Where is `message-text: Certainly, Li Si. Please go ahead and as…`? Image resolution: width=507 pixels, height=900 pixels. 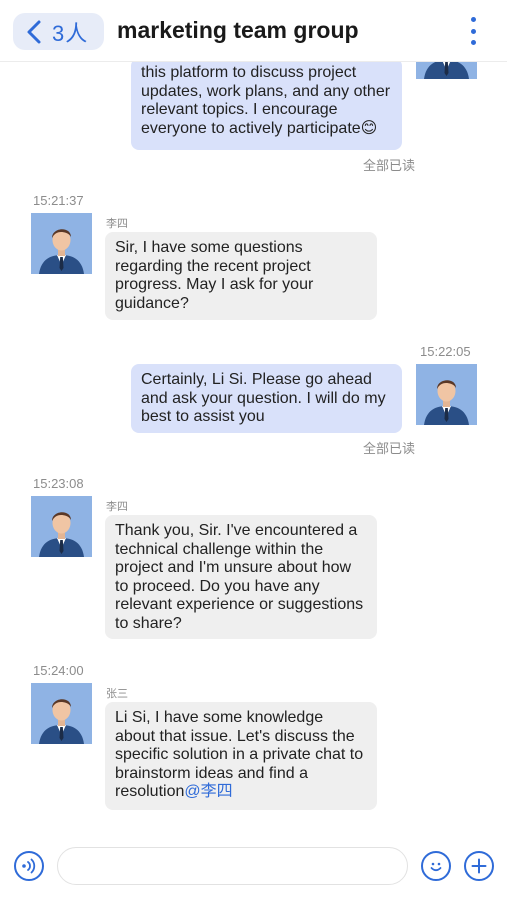
message-text: Certainly, Li Si. Please go ahead and as… is located at coordinates (263, 398).